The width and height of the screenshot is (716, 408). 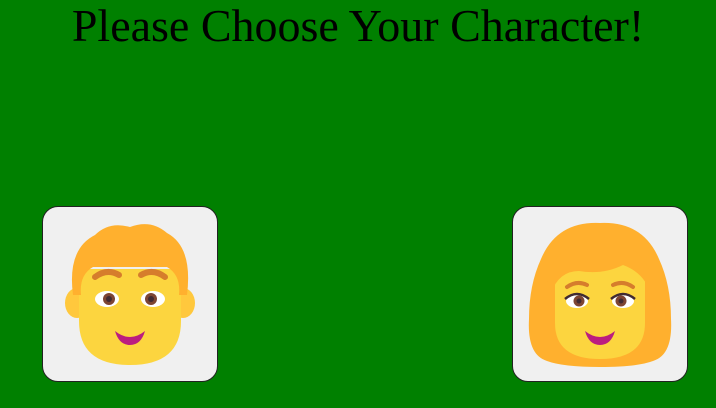 I want to click on female-character-button, so click(x=600, y=294).